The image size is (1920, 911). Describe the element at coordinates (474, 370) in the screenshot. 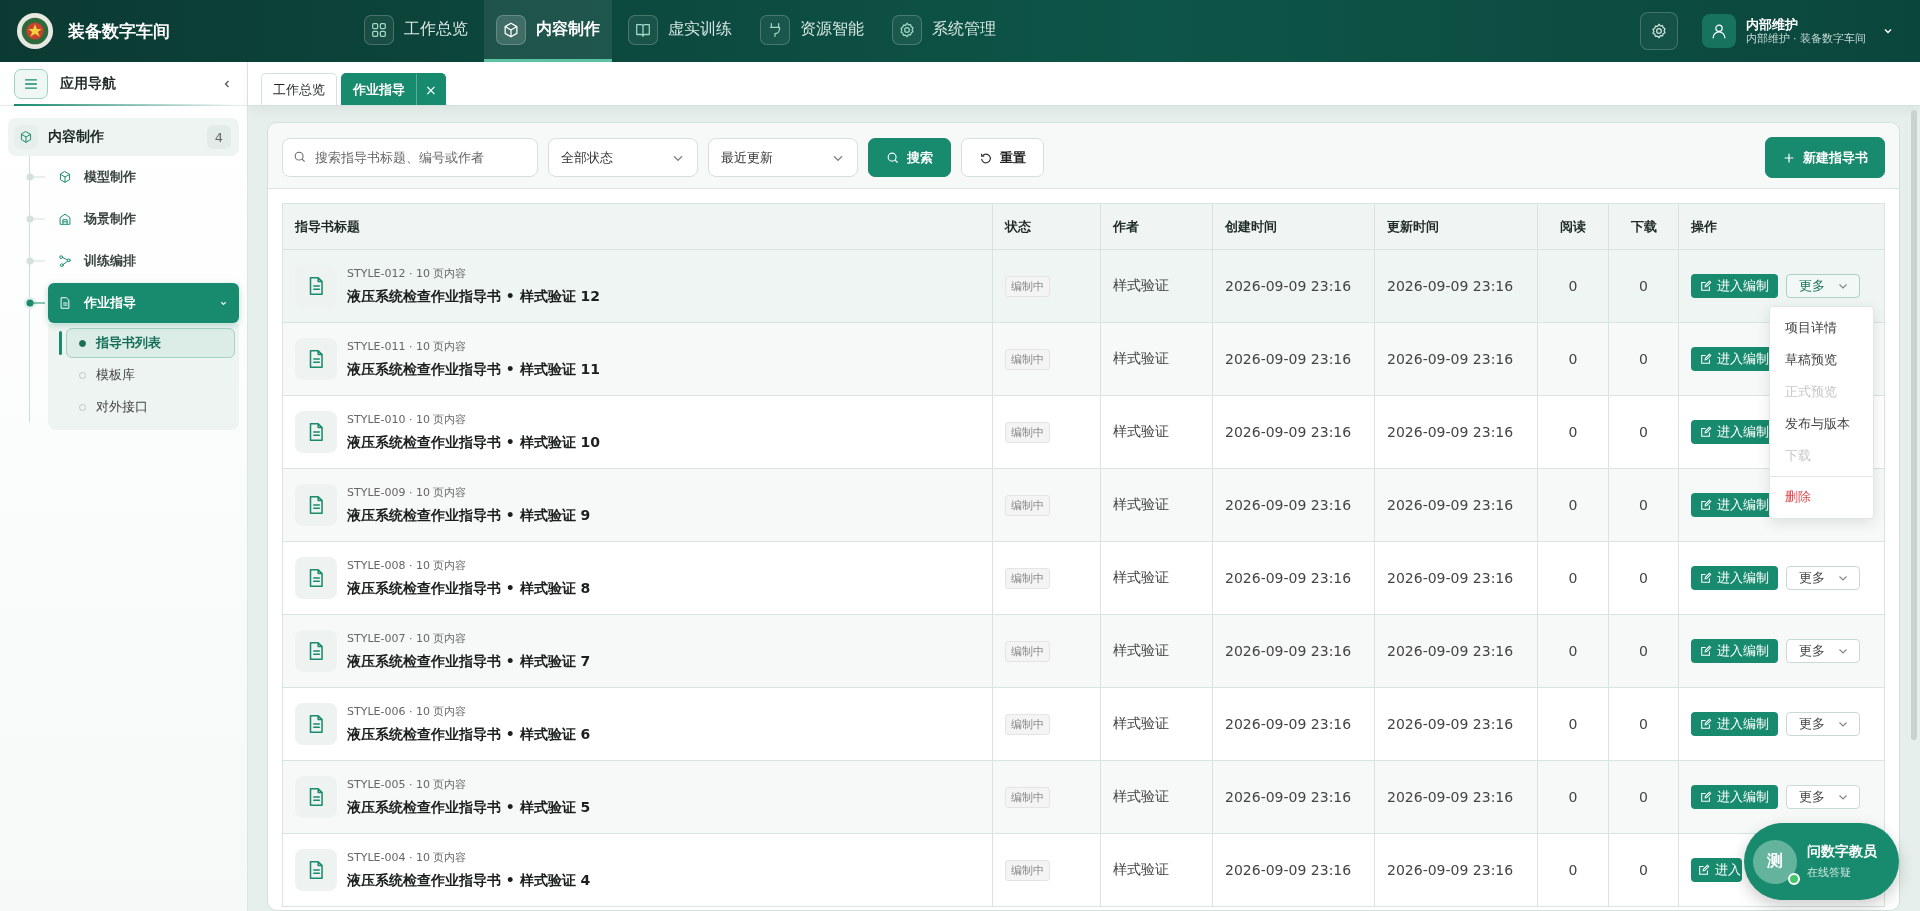

I see `guide-title: 液压系统检查作业指导书 • 样式验证 11` at that location.